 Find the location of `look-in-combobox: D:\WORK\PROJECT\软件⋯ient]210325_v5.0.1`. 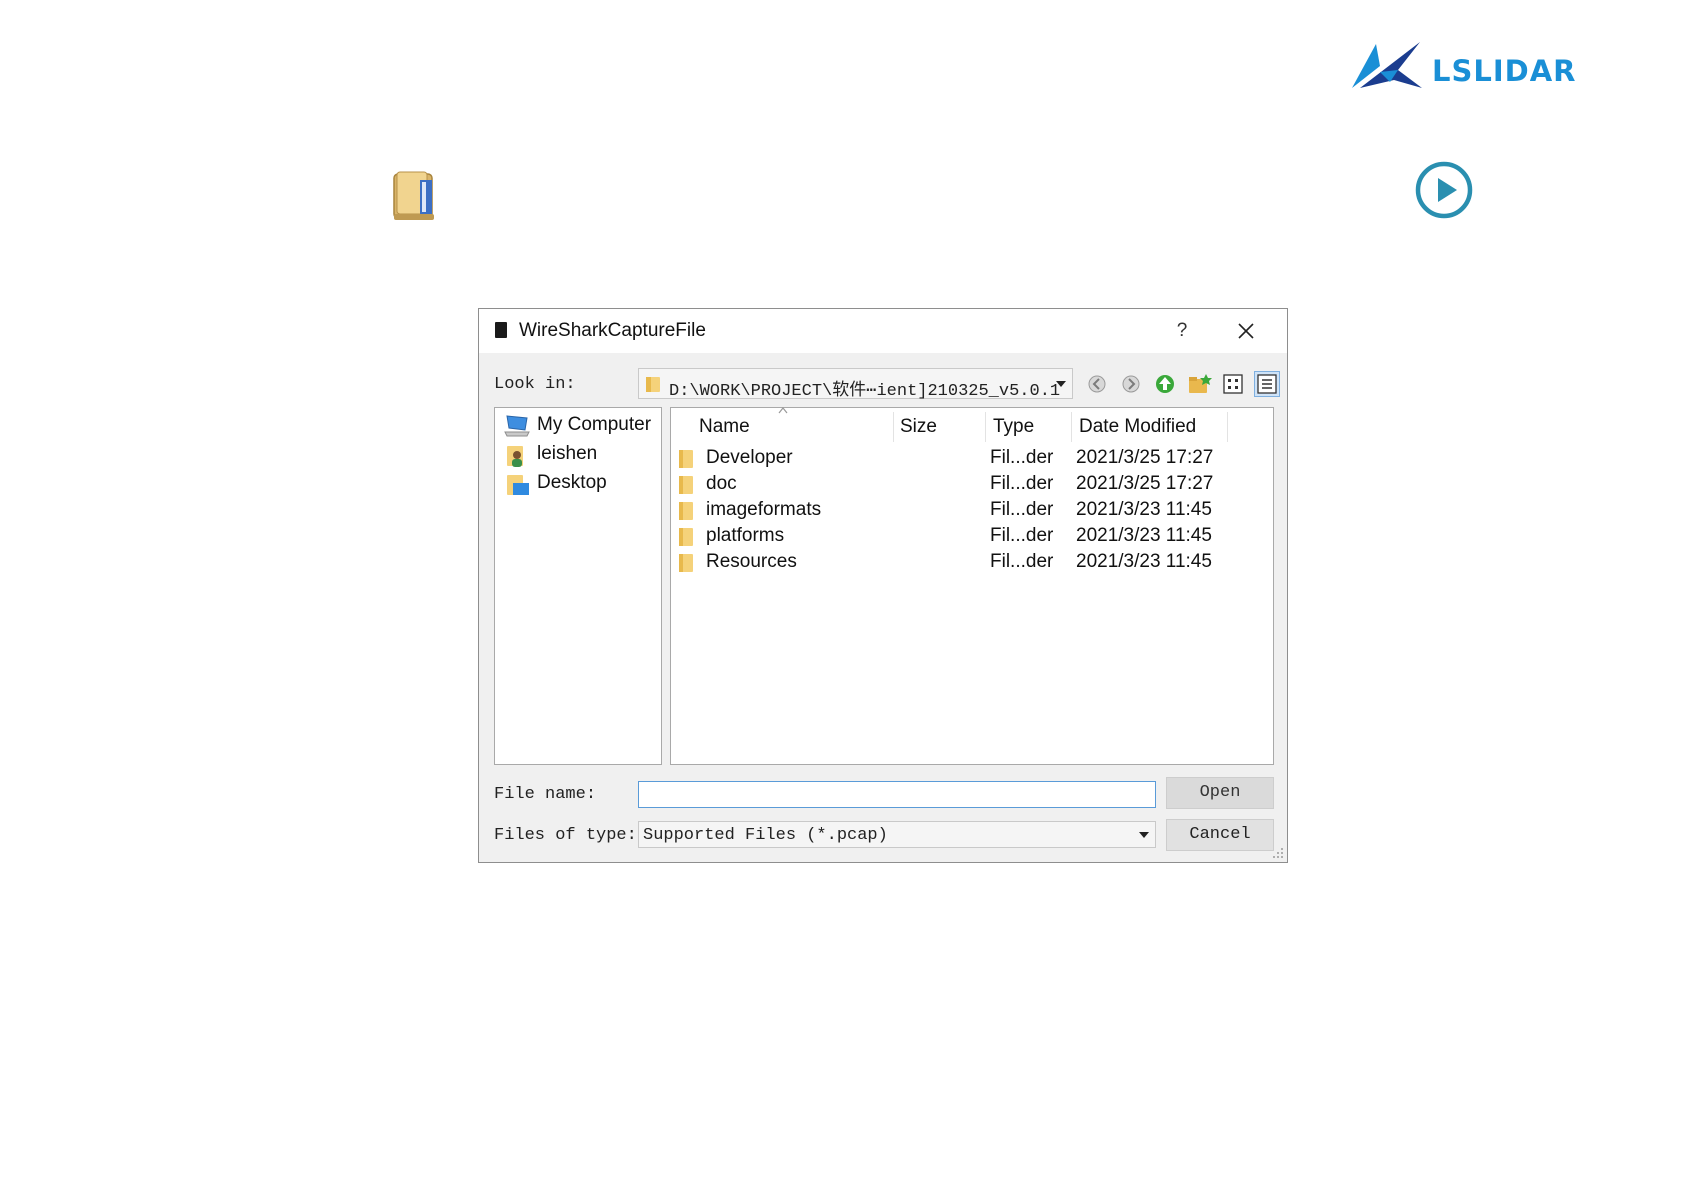

look-in-combobox: D:\WORK\PROJECT\软件⋯ient]210325_v5.0.1 is located at coordinates (855, 384).